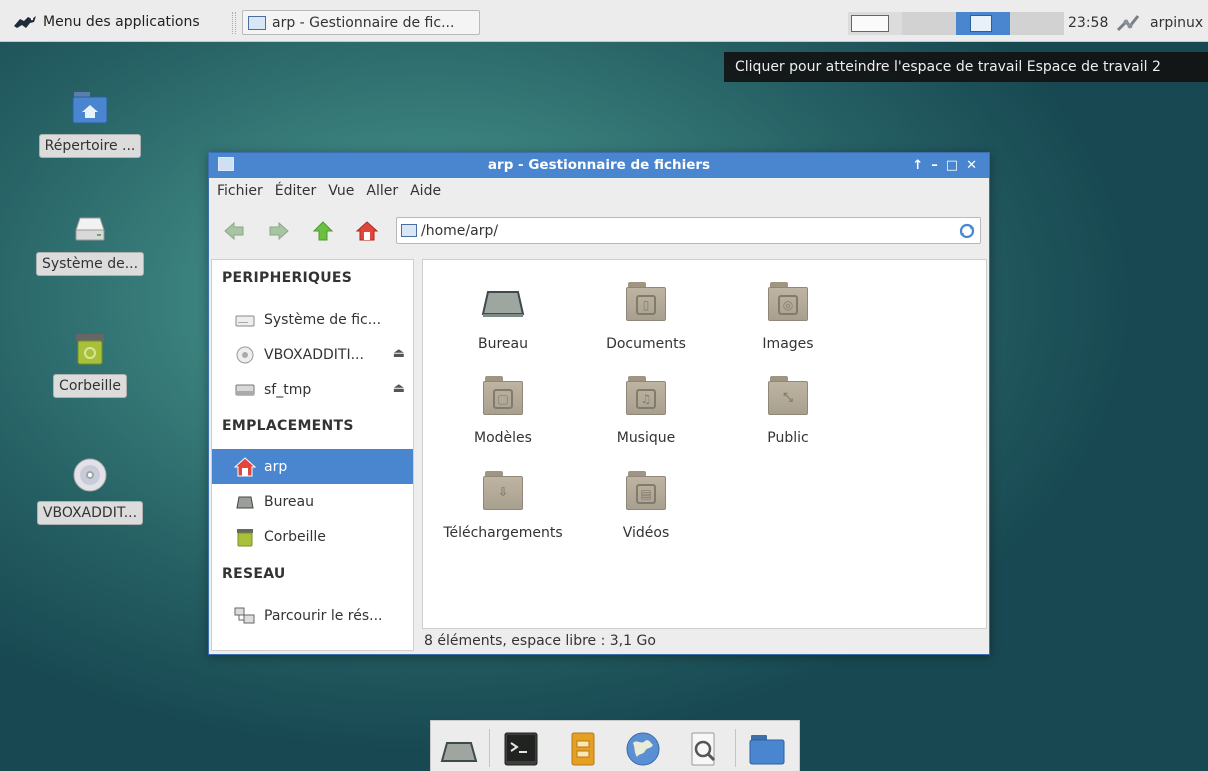 The height and width of the screenshot is (771, 1208). What do you see at coordinates (503, 503) in the screenshot?
I see `file-item-telechargements: ⇩ Téléchargements` at bounding box center [503, 503].